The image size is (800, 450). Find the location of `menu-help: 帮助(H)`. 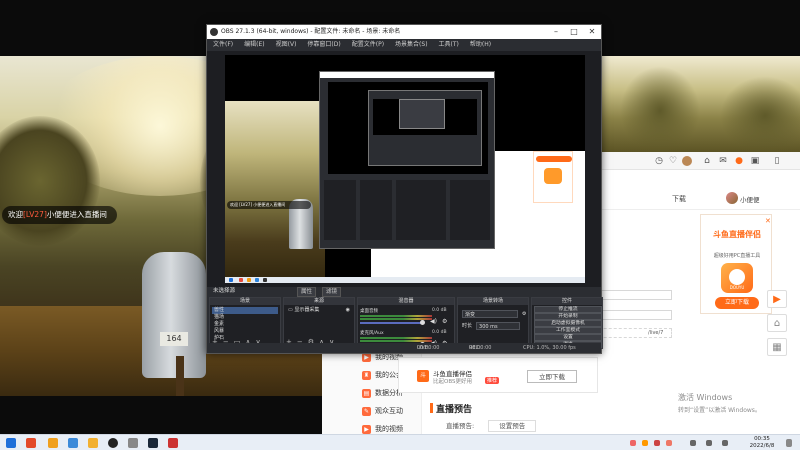

menu-help: 帮助(H) is located at coordinates (480, 45).